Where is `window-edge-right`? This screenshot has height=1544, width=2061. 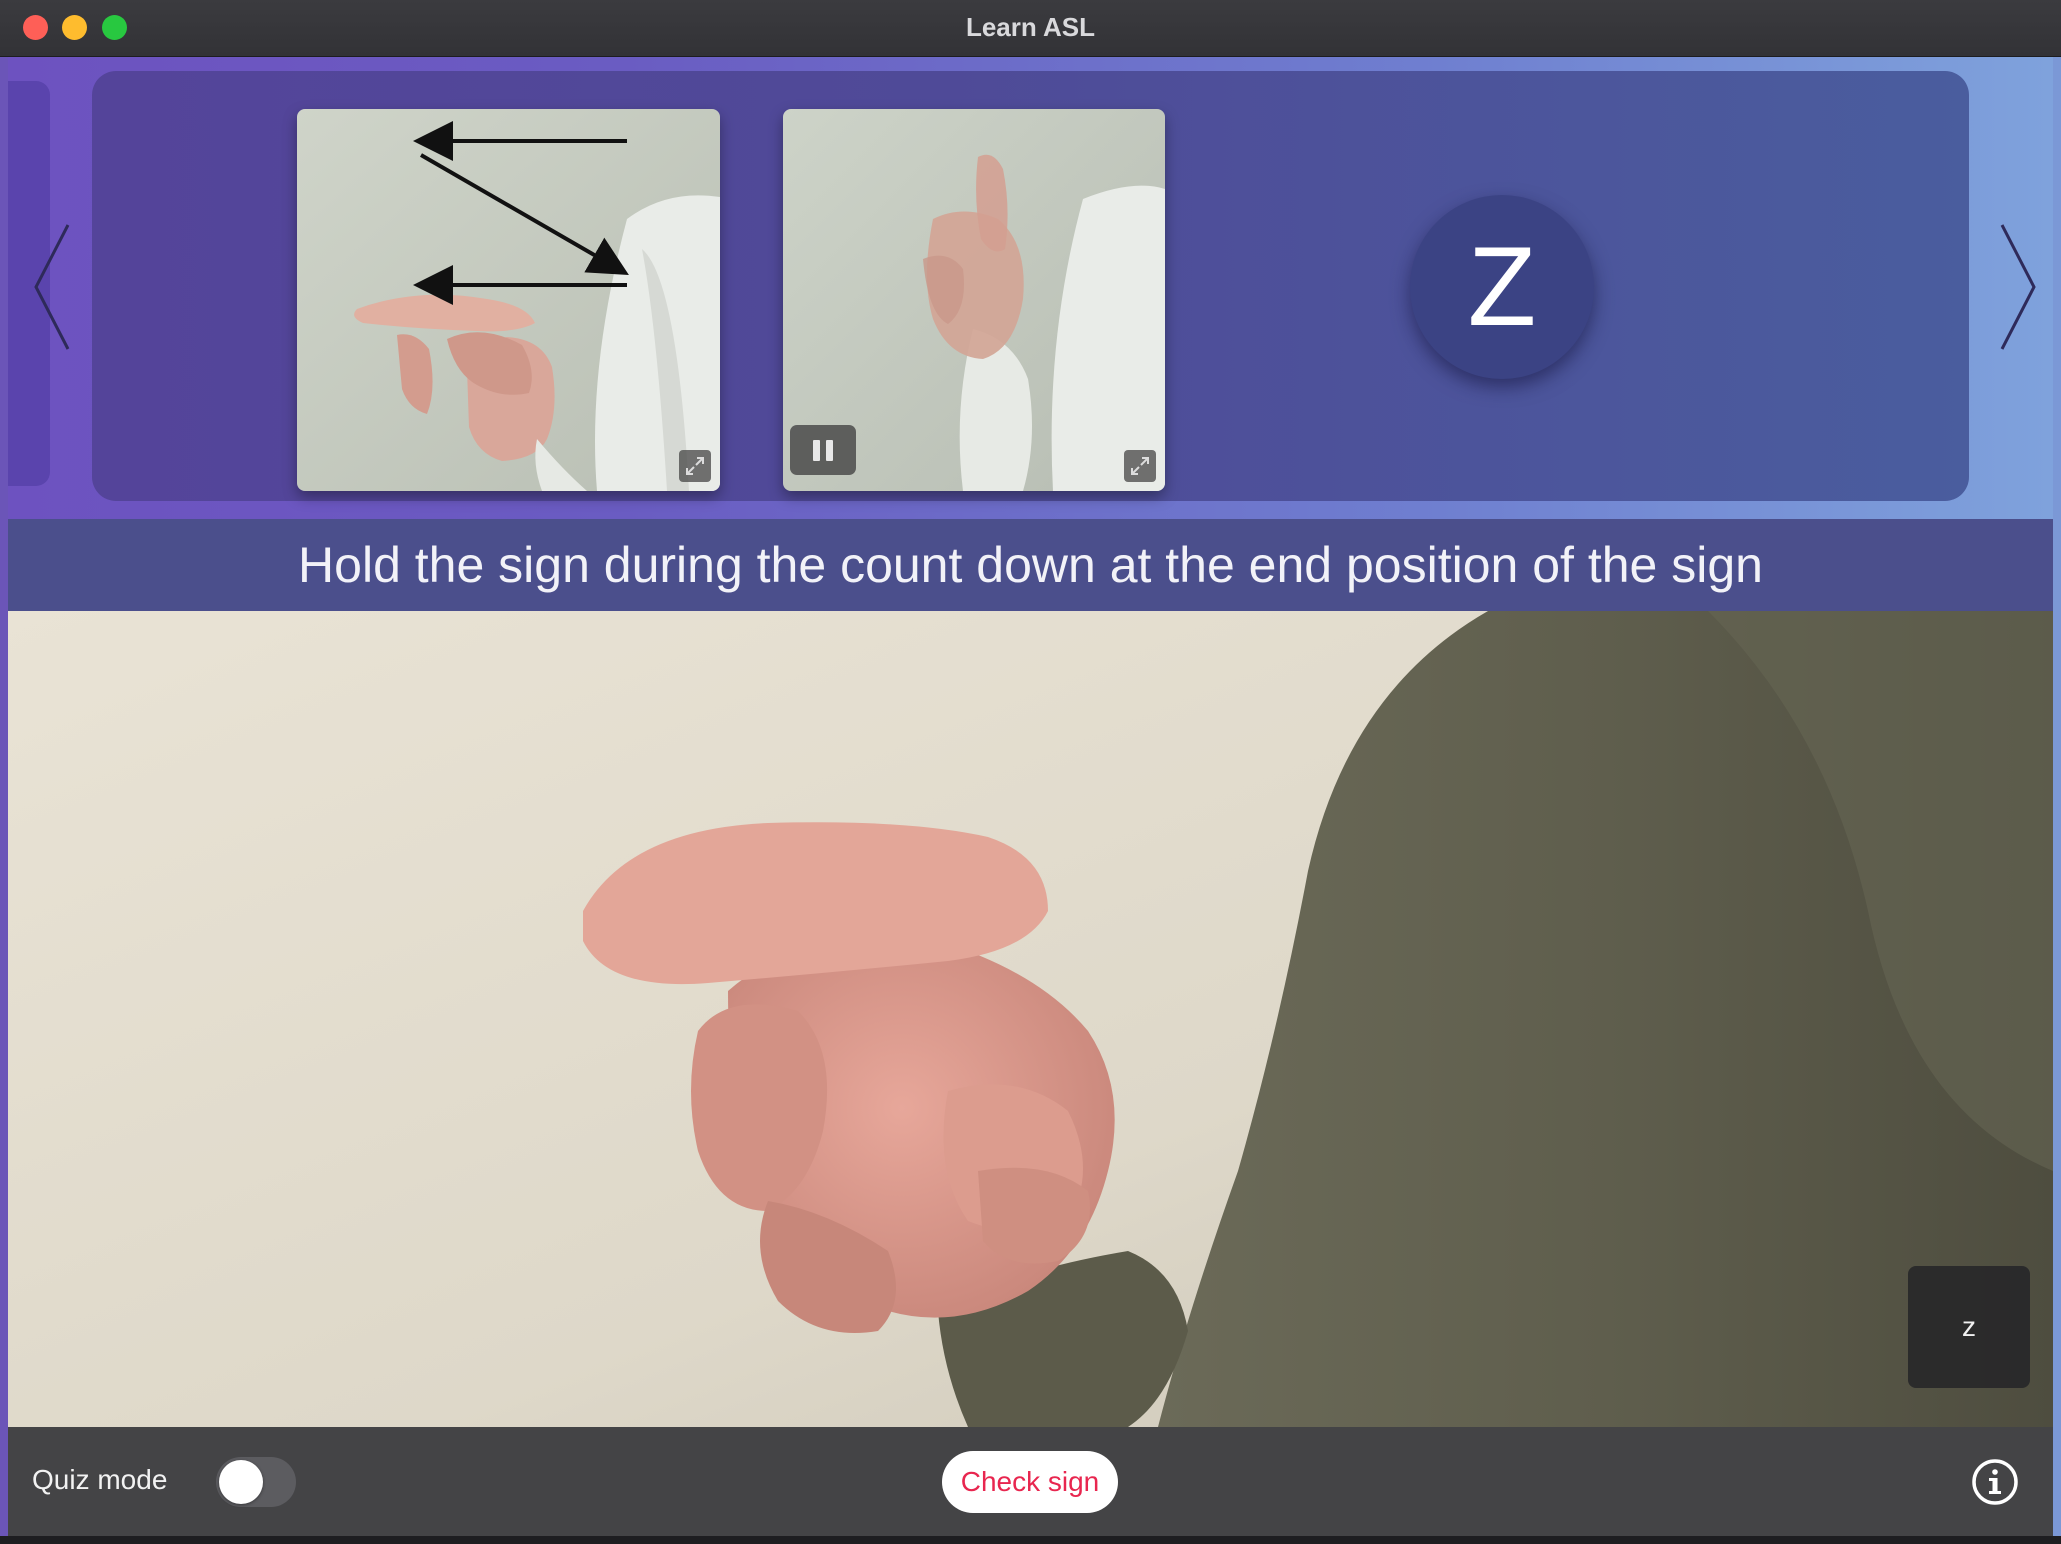
window-edge-right is located at coordinates (2057, 796).